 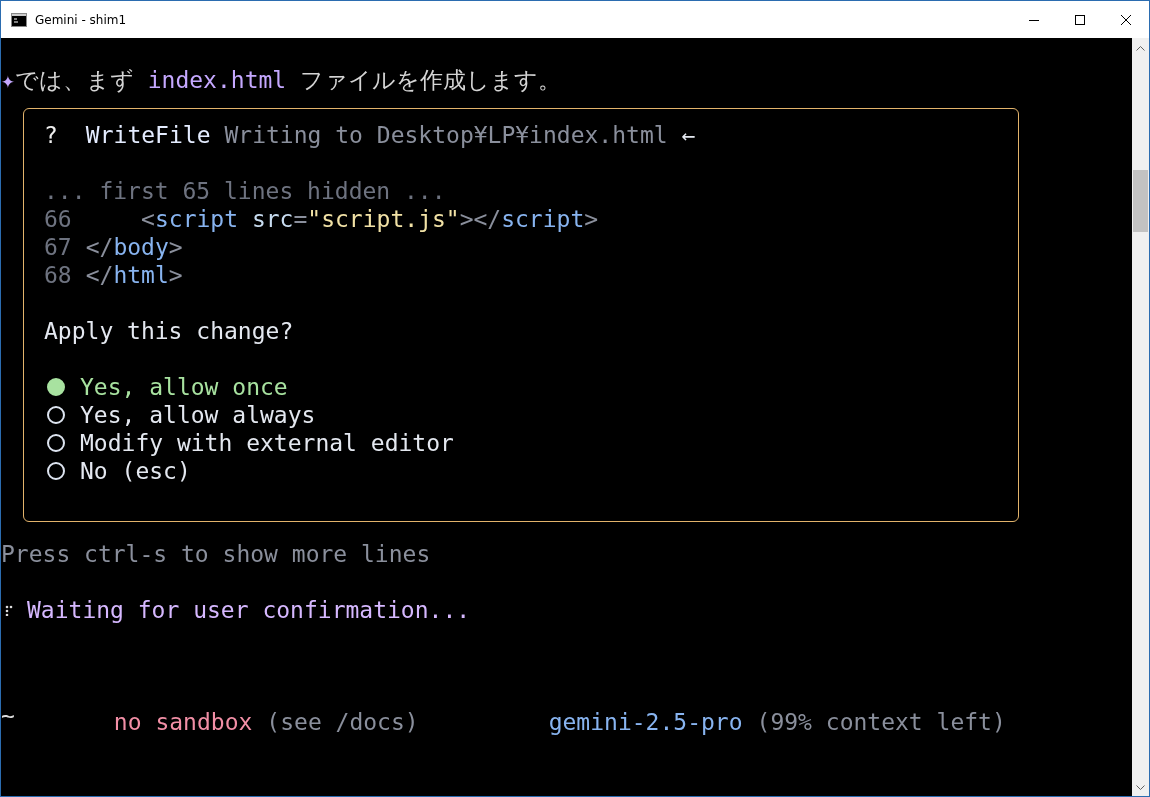 I want to click on scroll-up-icon, so click(x=1140, y=48).